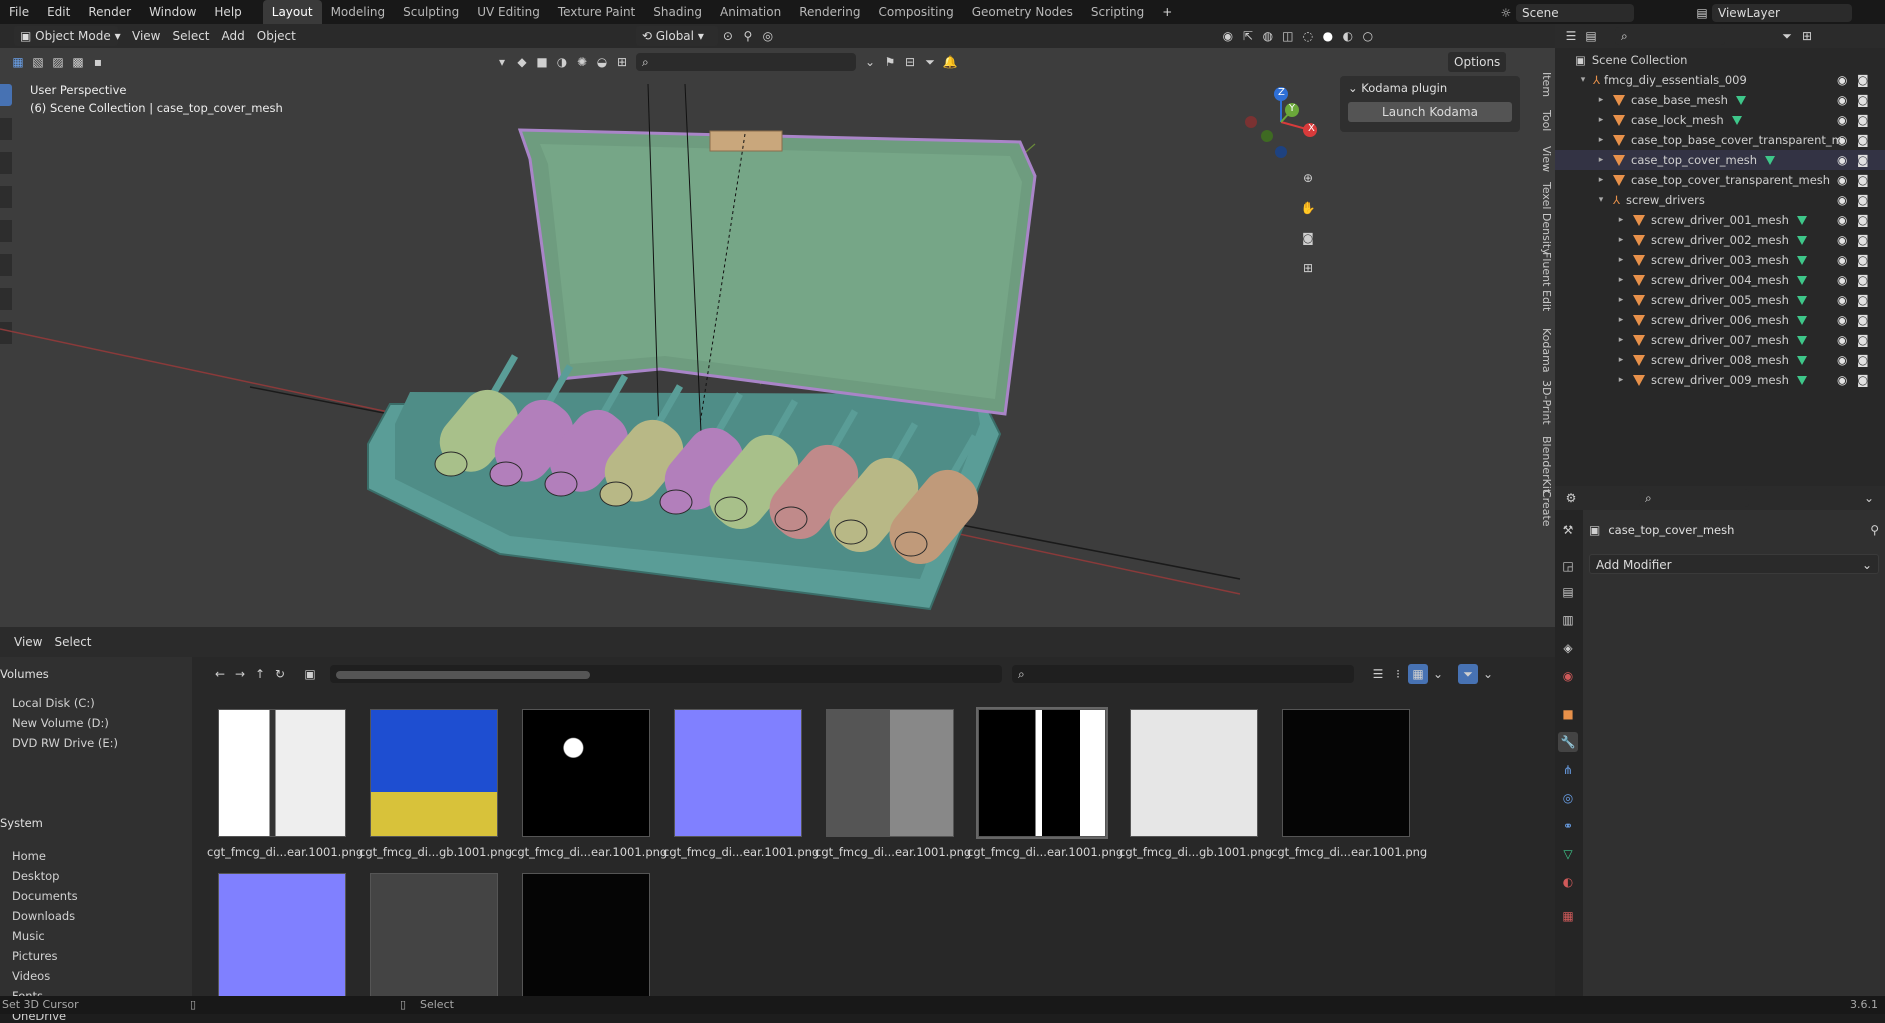 Image resolution: width=1885 pixels, height=1023 pixels. I want to click on view-layer-icon: ▥, so click(1568, 620).